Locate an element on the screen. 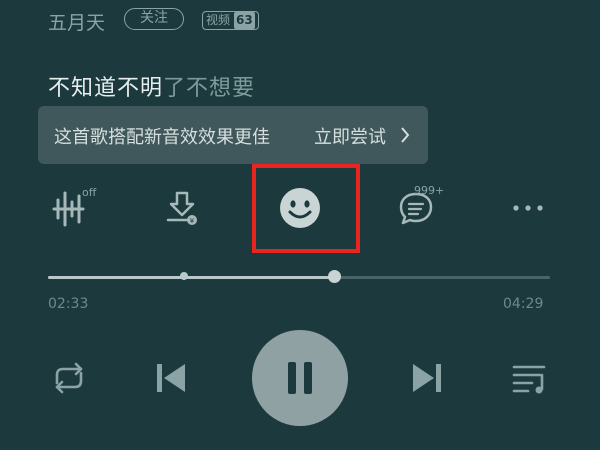  pause-icon is located at coordinates (300, 378).